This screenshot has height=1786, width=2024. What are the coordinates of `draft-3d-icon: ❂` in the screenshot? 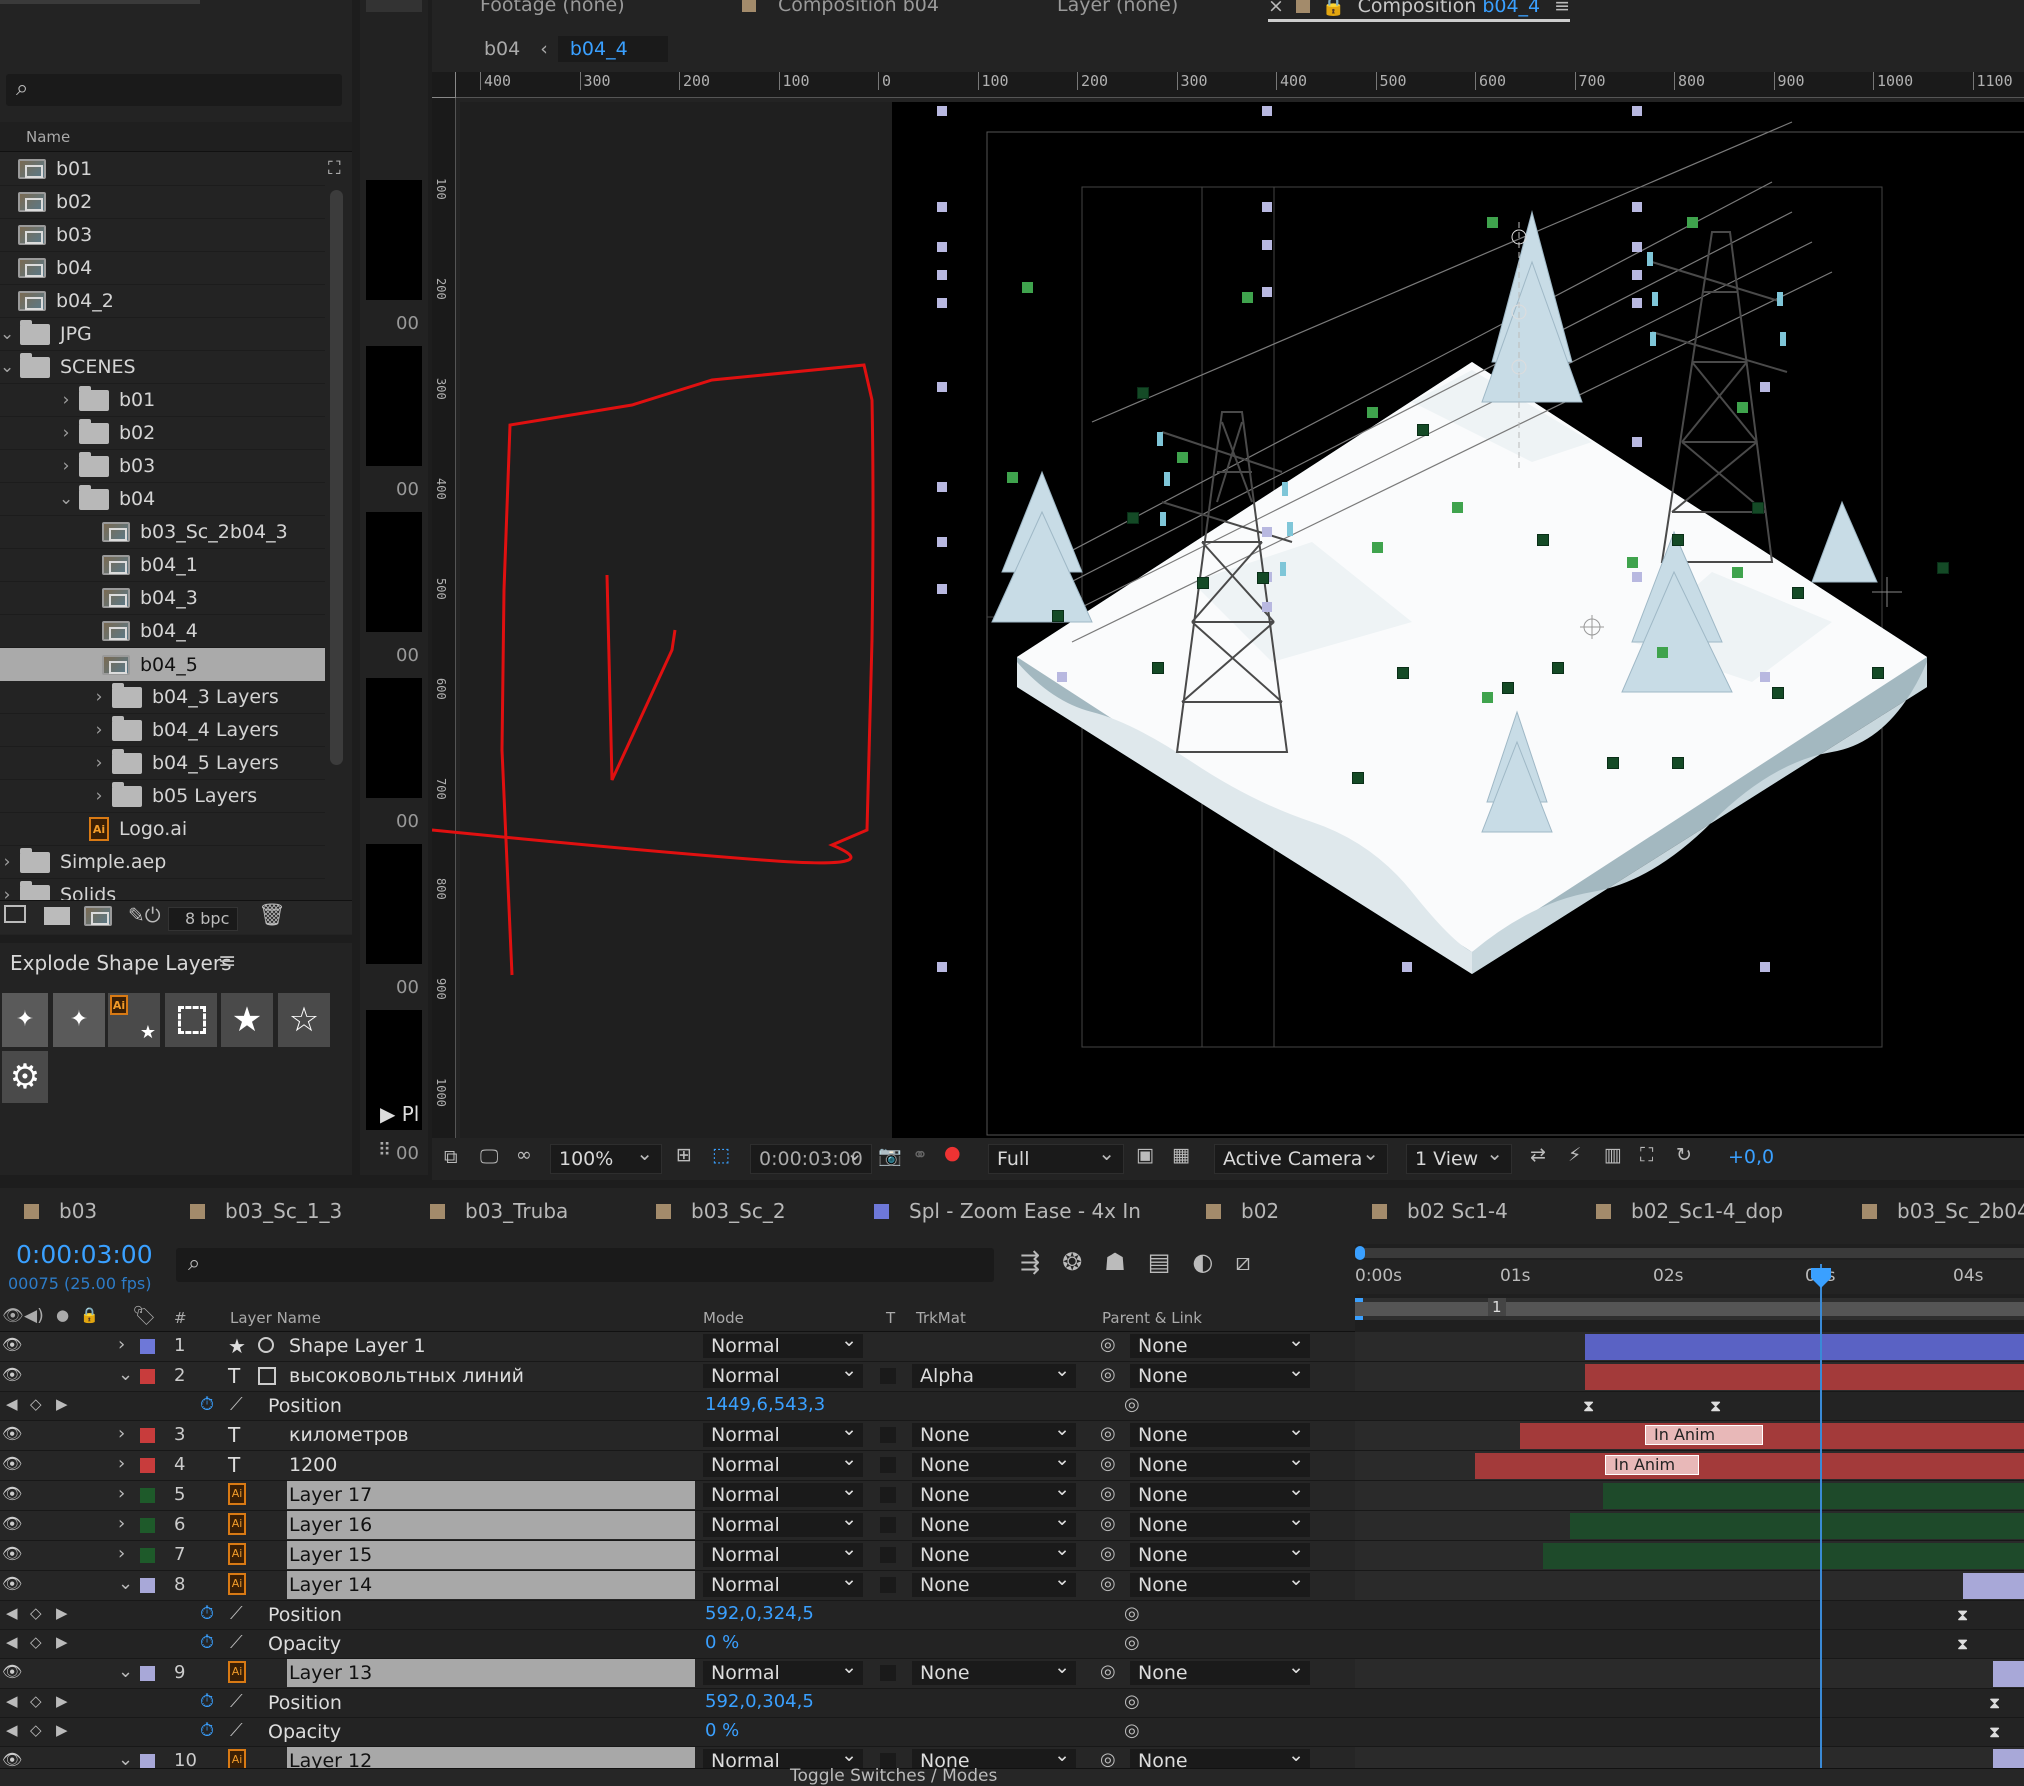 It's located at (1072, 1265).